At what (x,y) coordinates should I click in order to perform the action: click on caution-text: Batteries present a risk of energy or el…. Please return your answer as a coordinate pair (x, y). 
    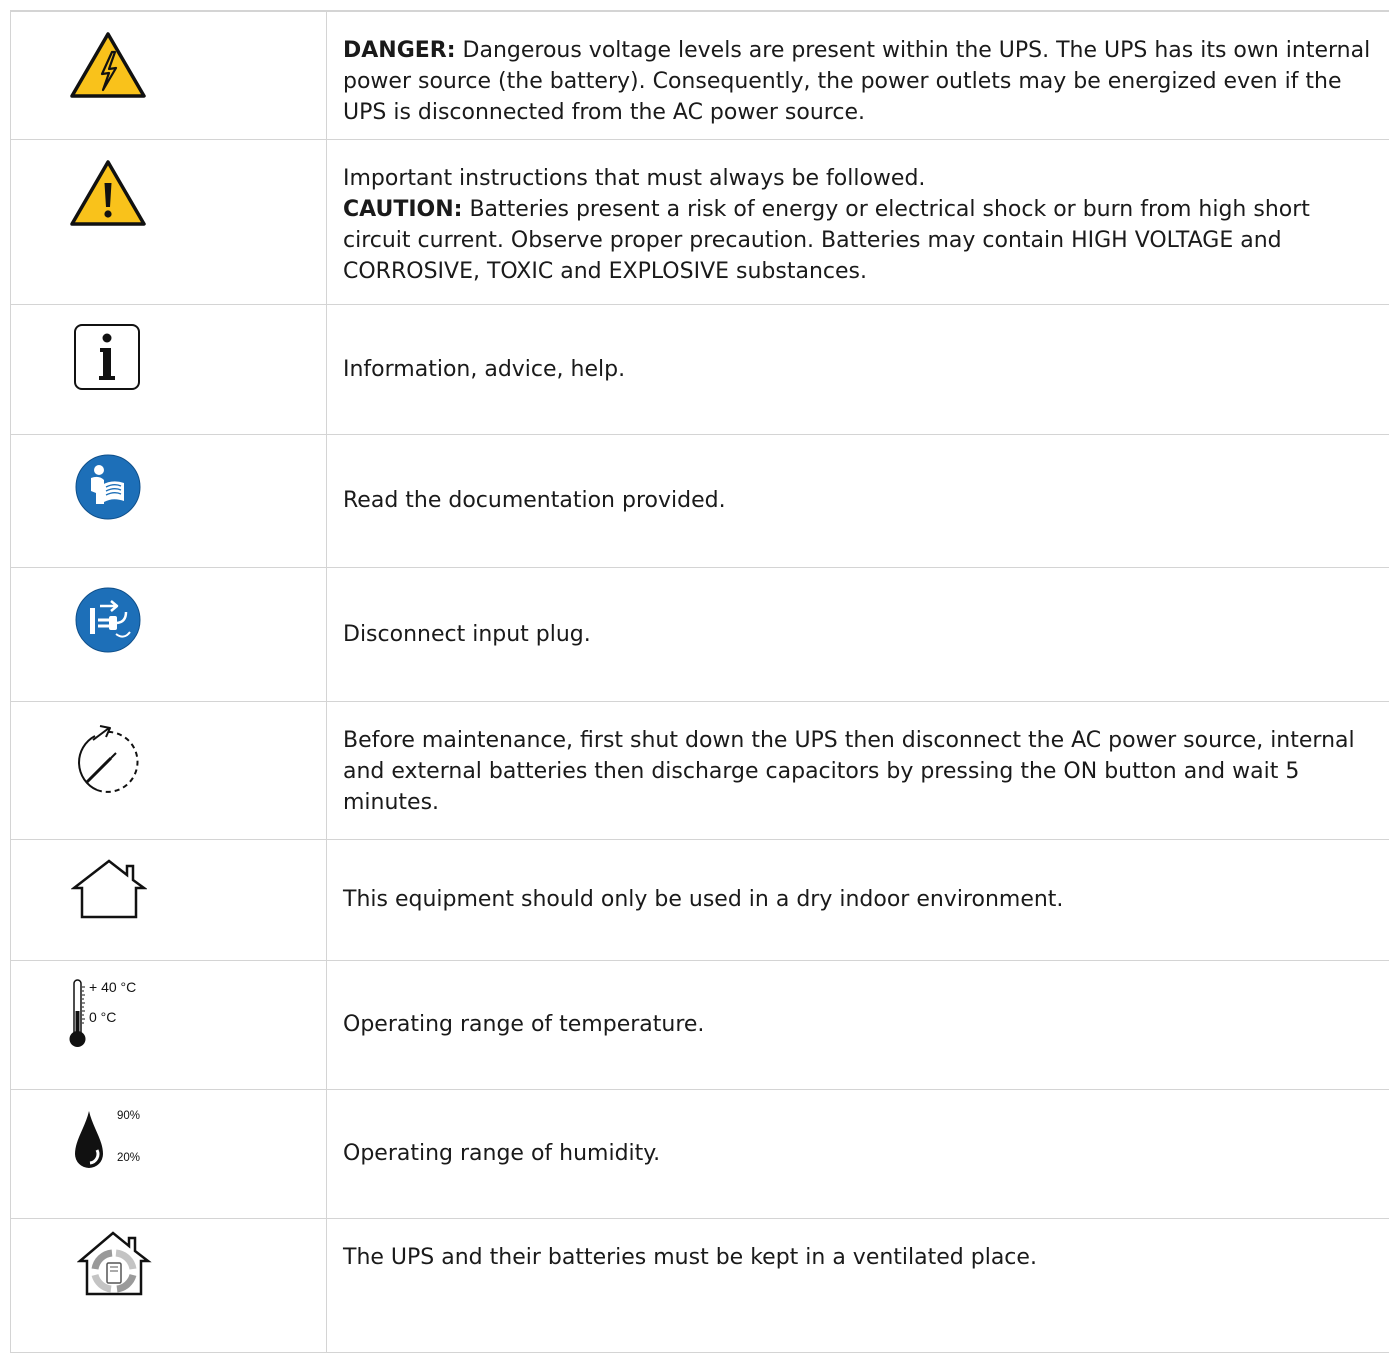
    Looking at the image, I should click on (826, 240).